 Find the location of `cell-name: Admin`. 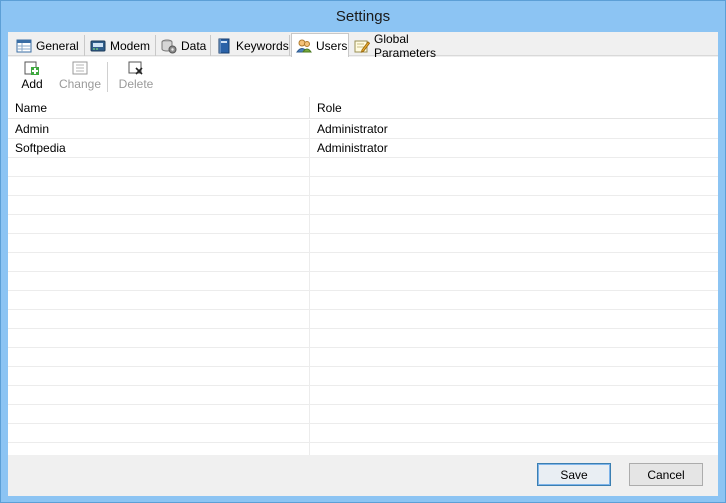

cell-name: Admin is located at coordinates (32, 129).